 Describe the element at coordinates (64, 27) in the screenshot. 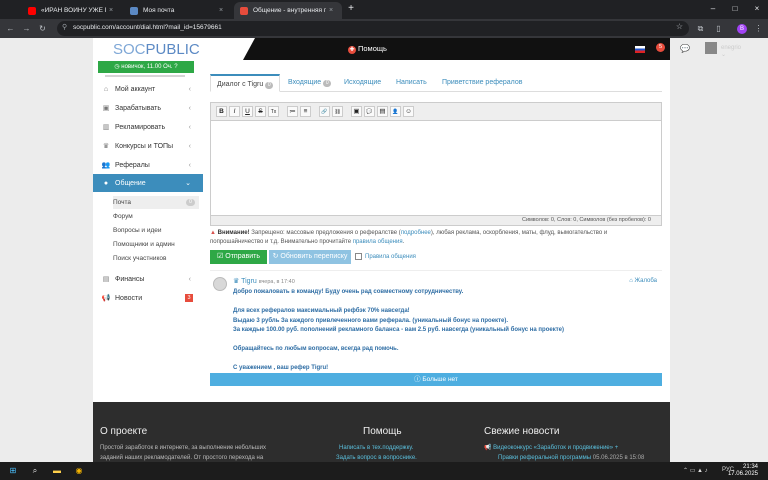

I see `site-info-icon: ⚲` at that location.